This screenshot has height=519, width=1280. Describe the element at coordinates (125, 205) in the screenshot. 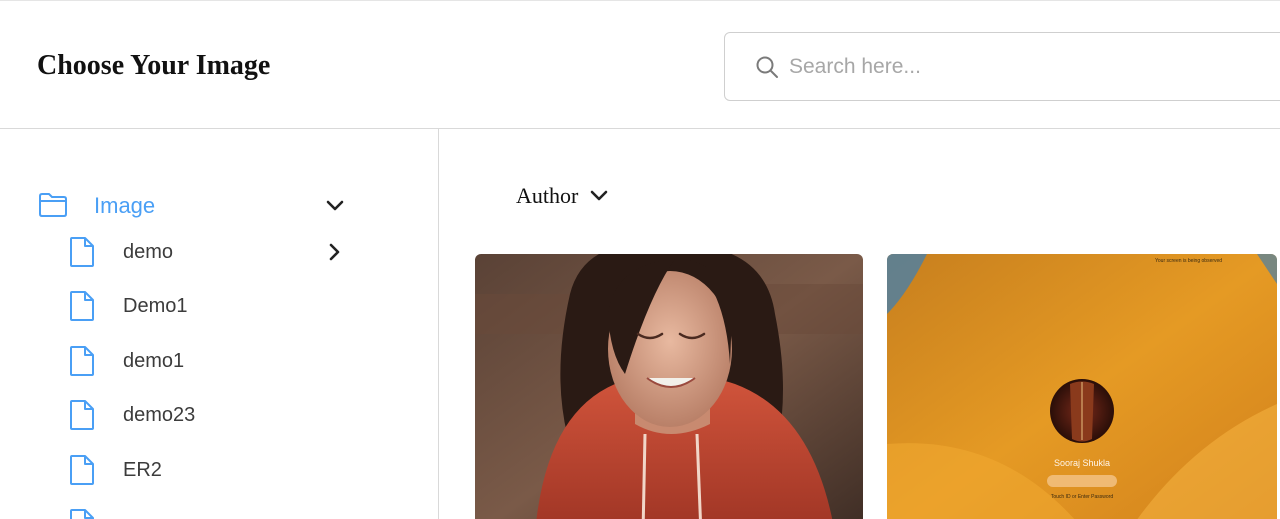

I see `tree-root-label: Image` at that location.